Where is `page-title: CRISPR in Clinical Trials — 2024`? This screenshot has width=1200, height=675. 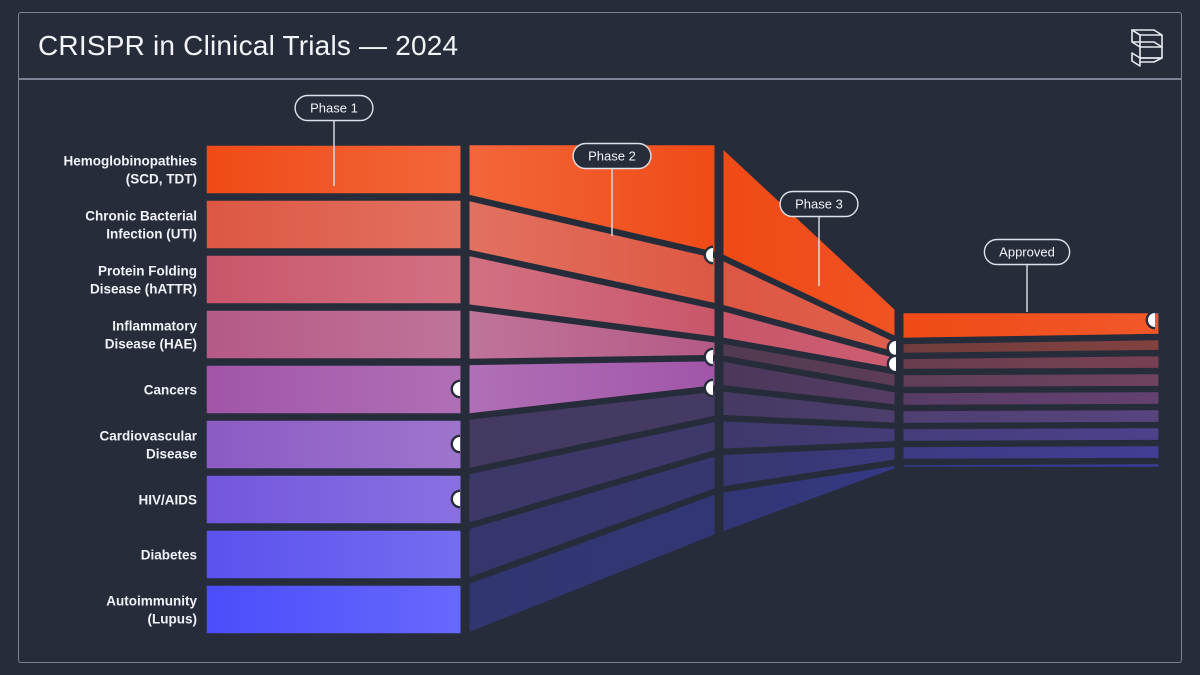 page-title: CRISPR in Clinical Trials — 2024 is located at coordinates (248, 45).